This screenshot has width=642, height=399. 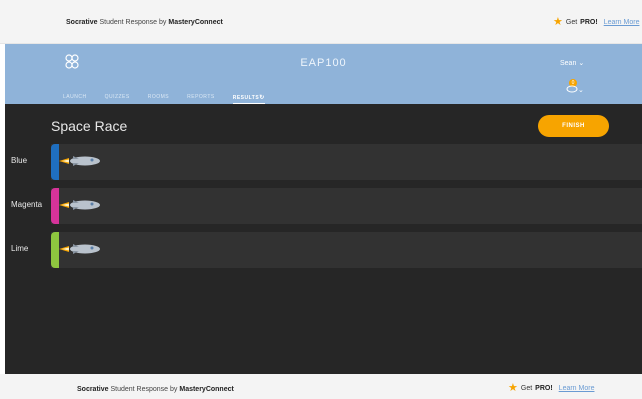 I want to click on bell-icon, so click(x=572, y=89).